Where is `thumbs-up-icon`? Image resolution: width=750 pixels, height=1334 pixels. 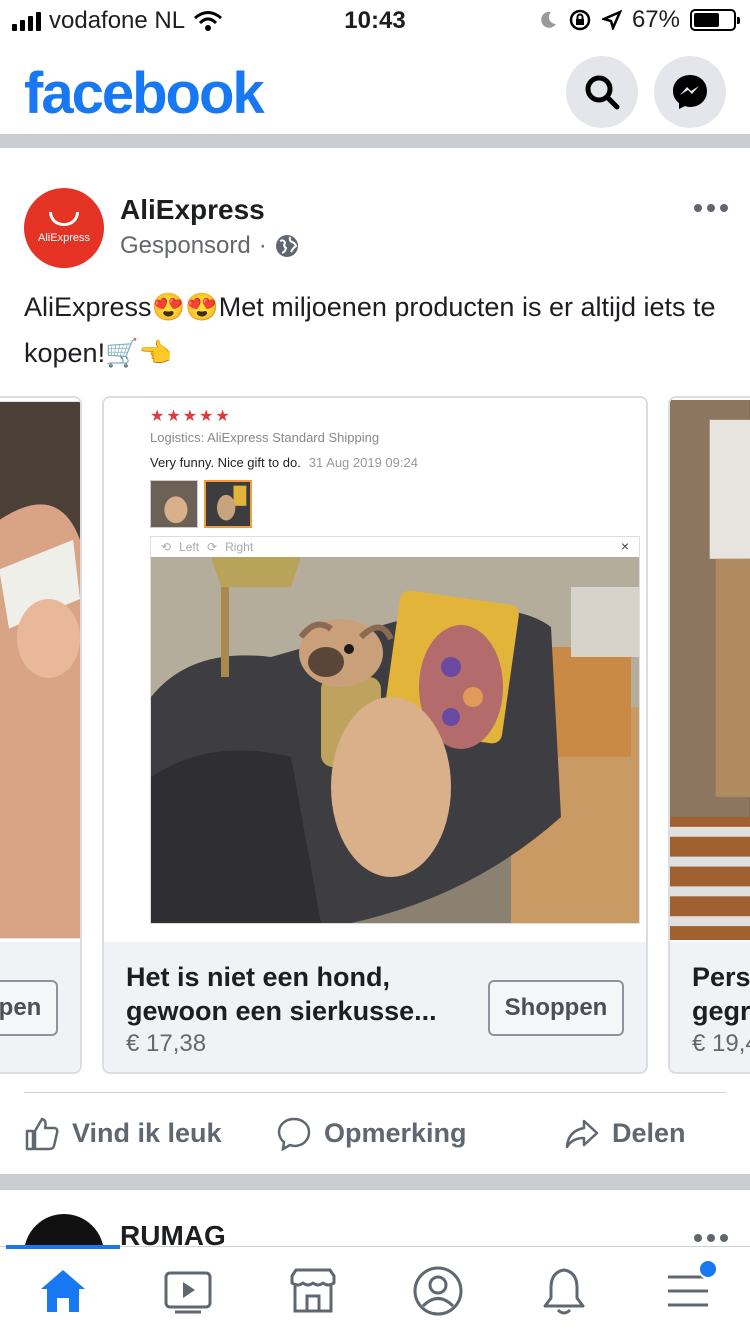 thumbs-up-icon is located at coordinates (42, 1133).